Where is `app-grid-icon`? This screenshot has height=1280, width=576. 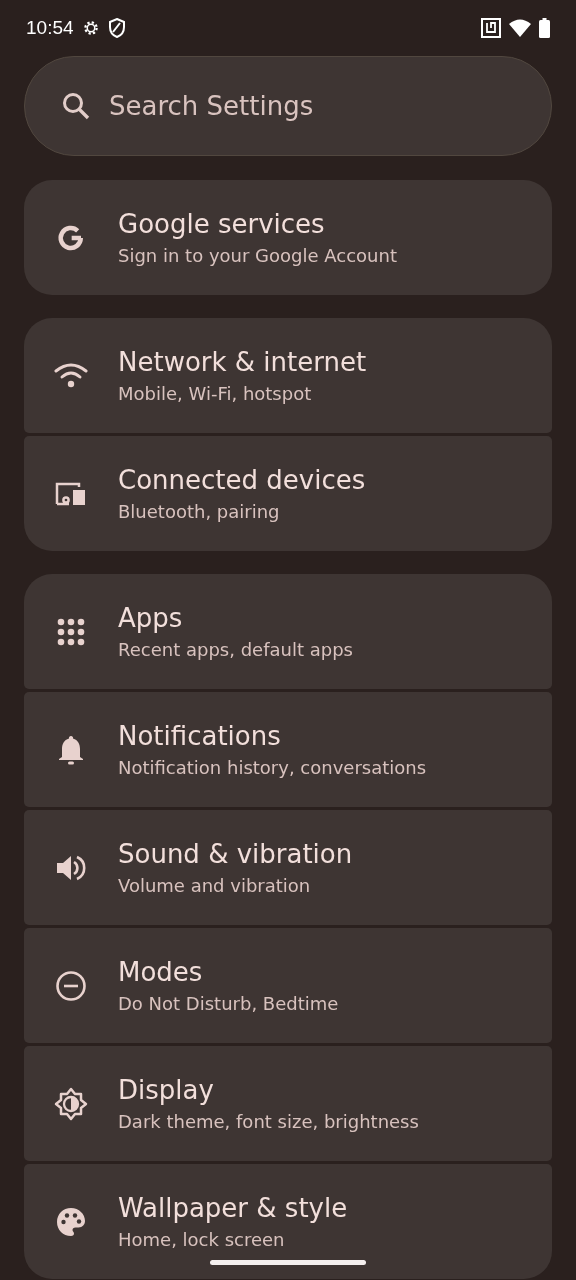 app-grid-icon is located at coordinates (71, 631).